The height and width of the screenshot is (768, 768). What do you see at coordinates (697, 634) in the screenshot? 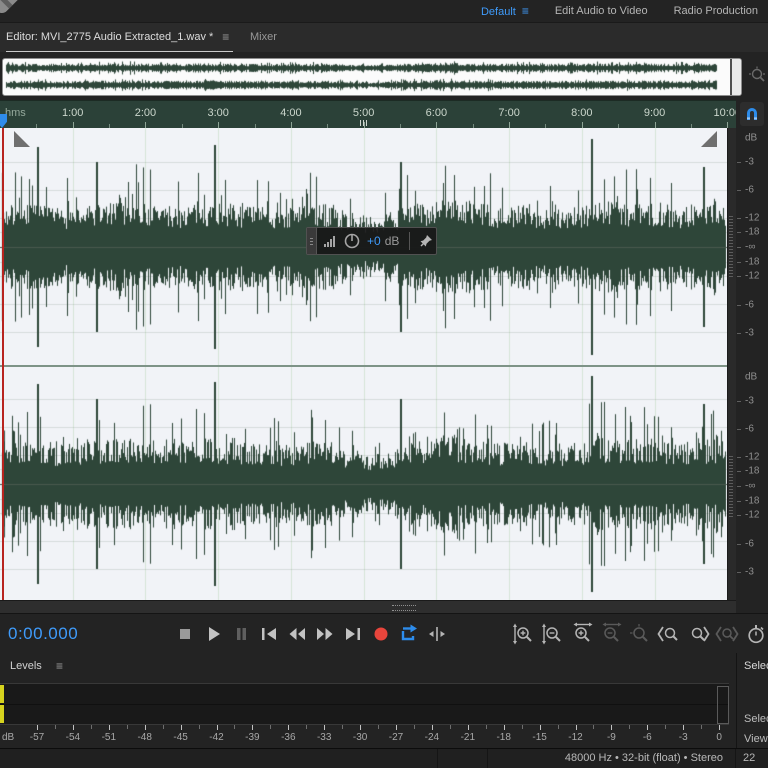
I see `zoom-in-right-edge-button` at bounding box center [697, 634].